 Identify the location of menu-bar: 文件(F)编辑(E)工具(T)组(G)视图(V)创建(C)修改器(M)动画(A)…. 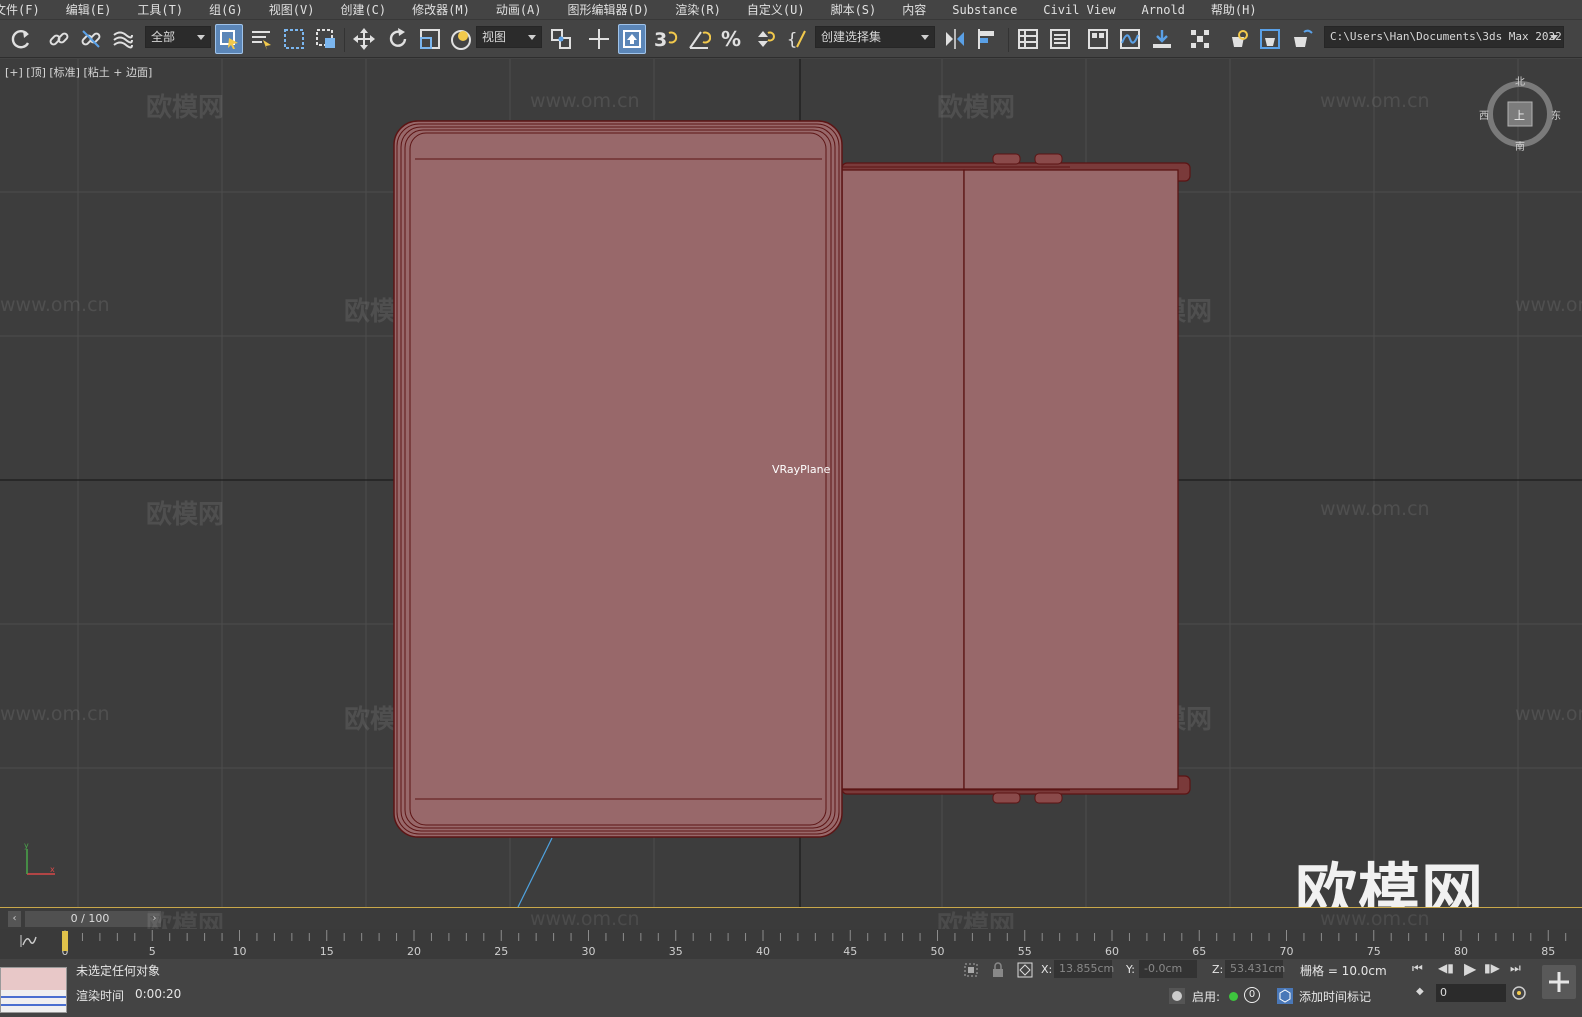
(791, 10).